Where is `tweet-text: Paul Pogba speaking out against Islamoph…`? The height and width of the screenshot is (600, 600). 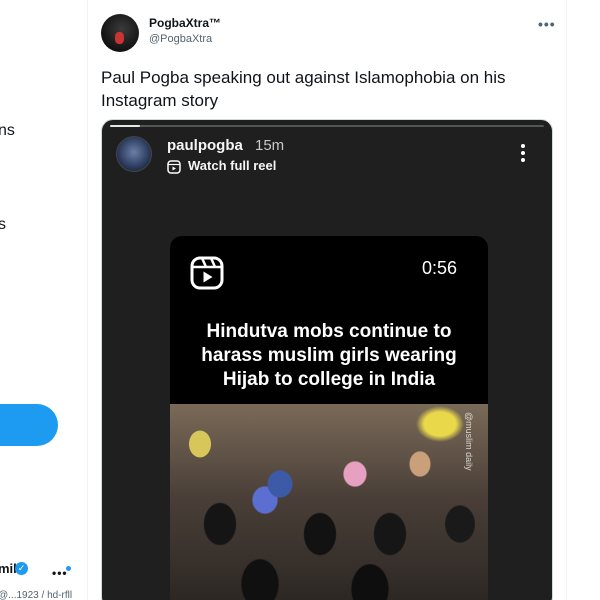
tweet-text: Paul Pogba speaking out against Islamoph… is located at coordinates (303, 89).